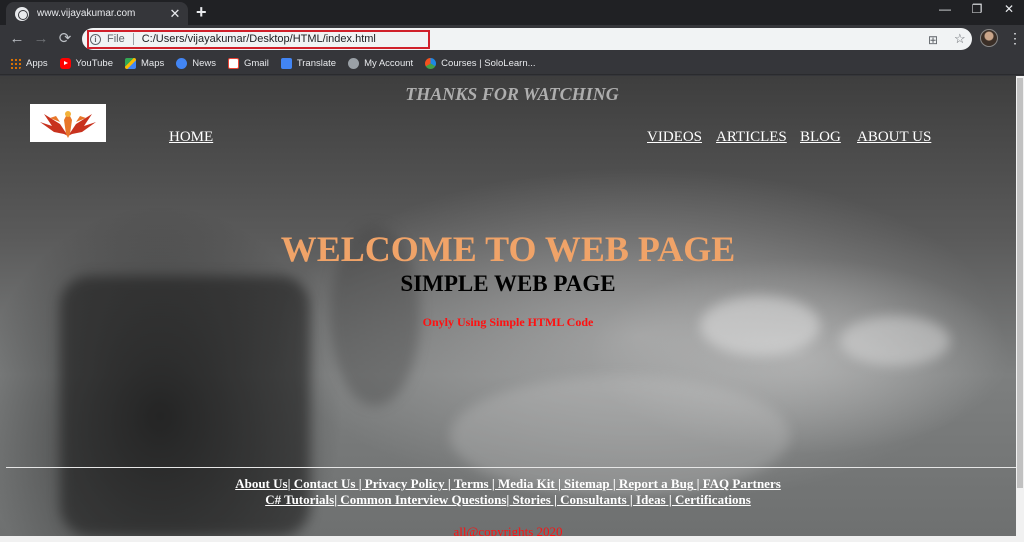  What do you see at coordinates (316, 63) in the screenshot?
I see `bookmark-label: Translate` at bounding box center [316, 63].